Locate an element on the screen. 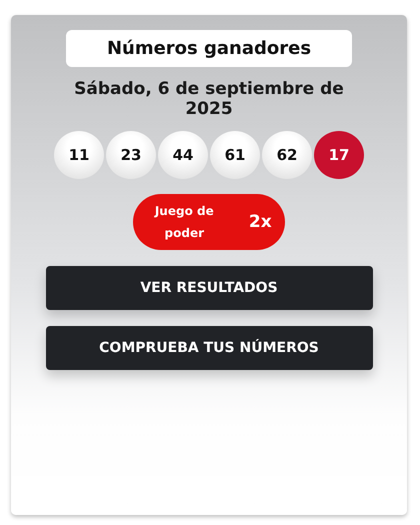 Image resolution: width=420 pixels, height=525 pixels. action-button: COMPRUEBA TUS NÚMEROS is located at coordinates (209, 348).